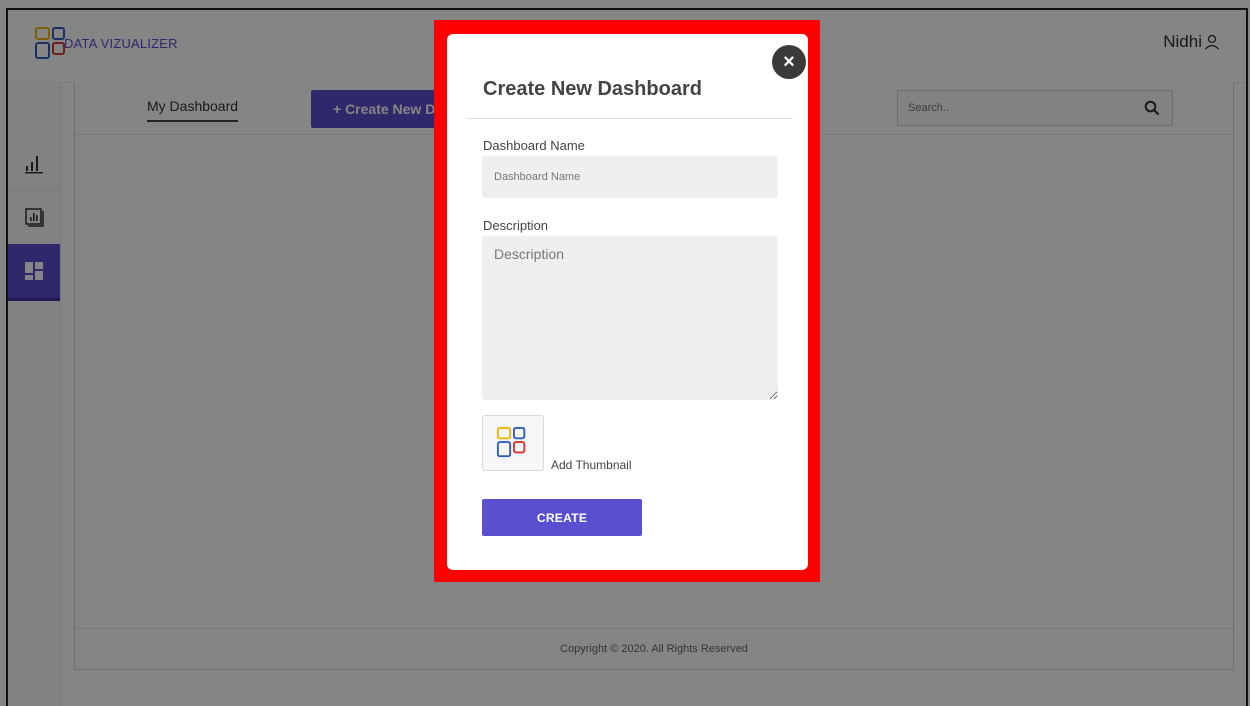 This screenshot has width=1250, height=706. What do you see at coordinates (592, 89) in the screenshot?
I see `modal-title: Create New Dashboard` at bounding box center [592, 89].